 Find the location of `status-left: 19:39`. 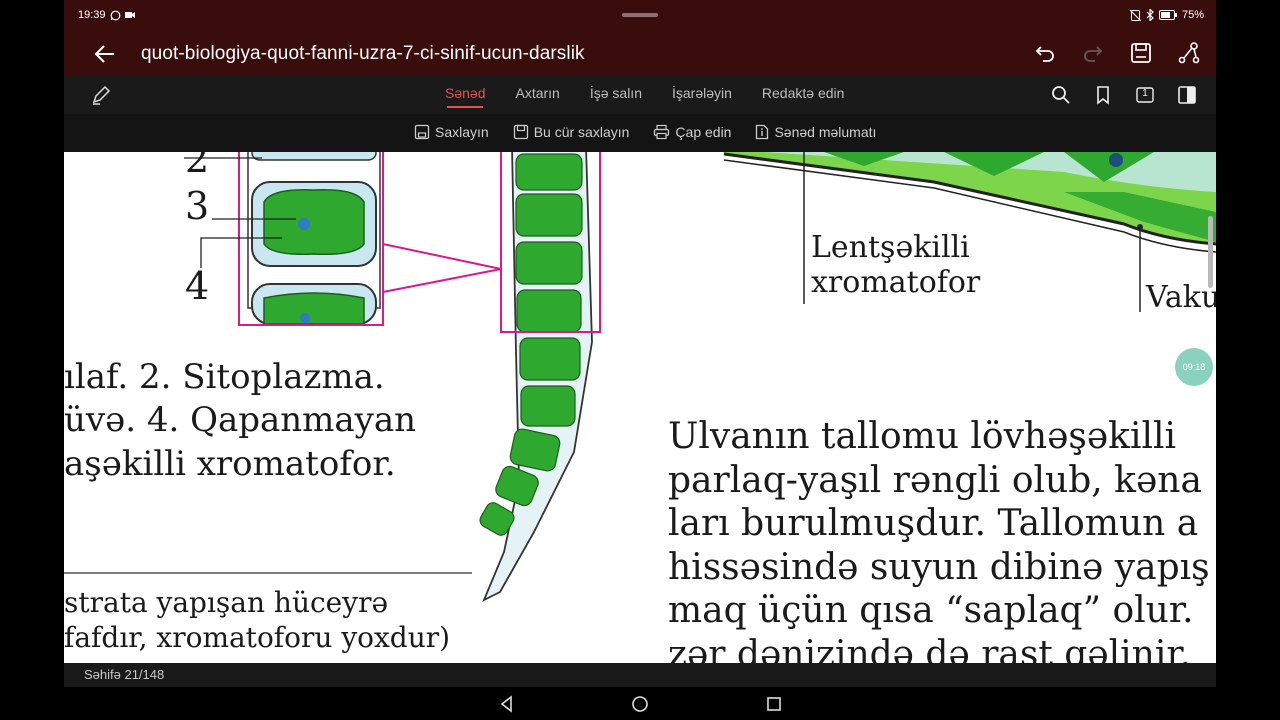

status-left: 19:39 is located at coordinates (106, 15).